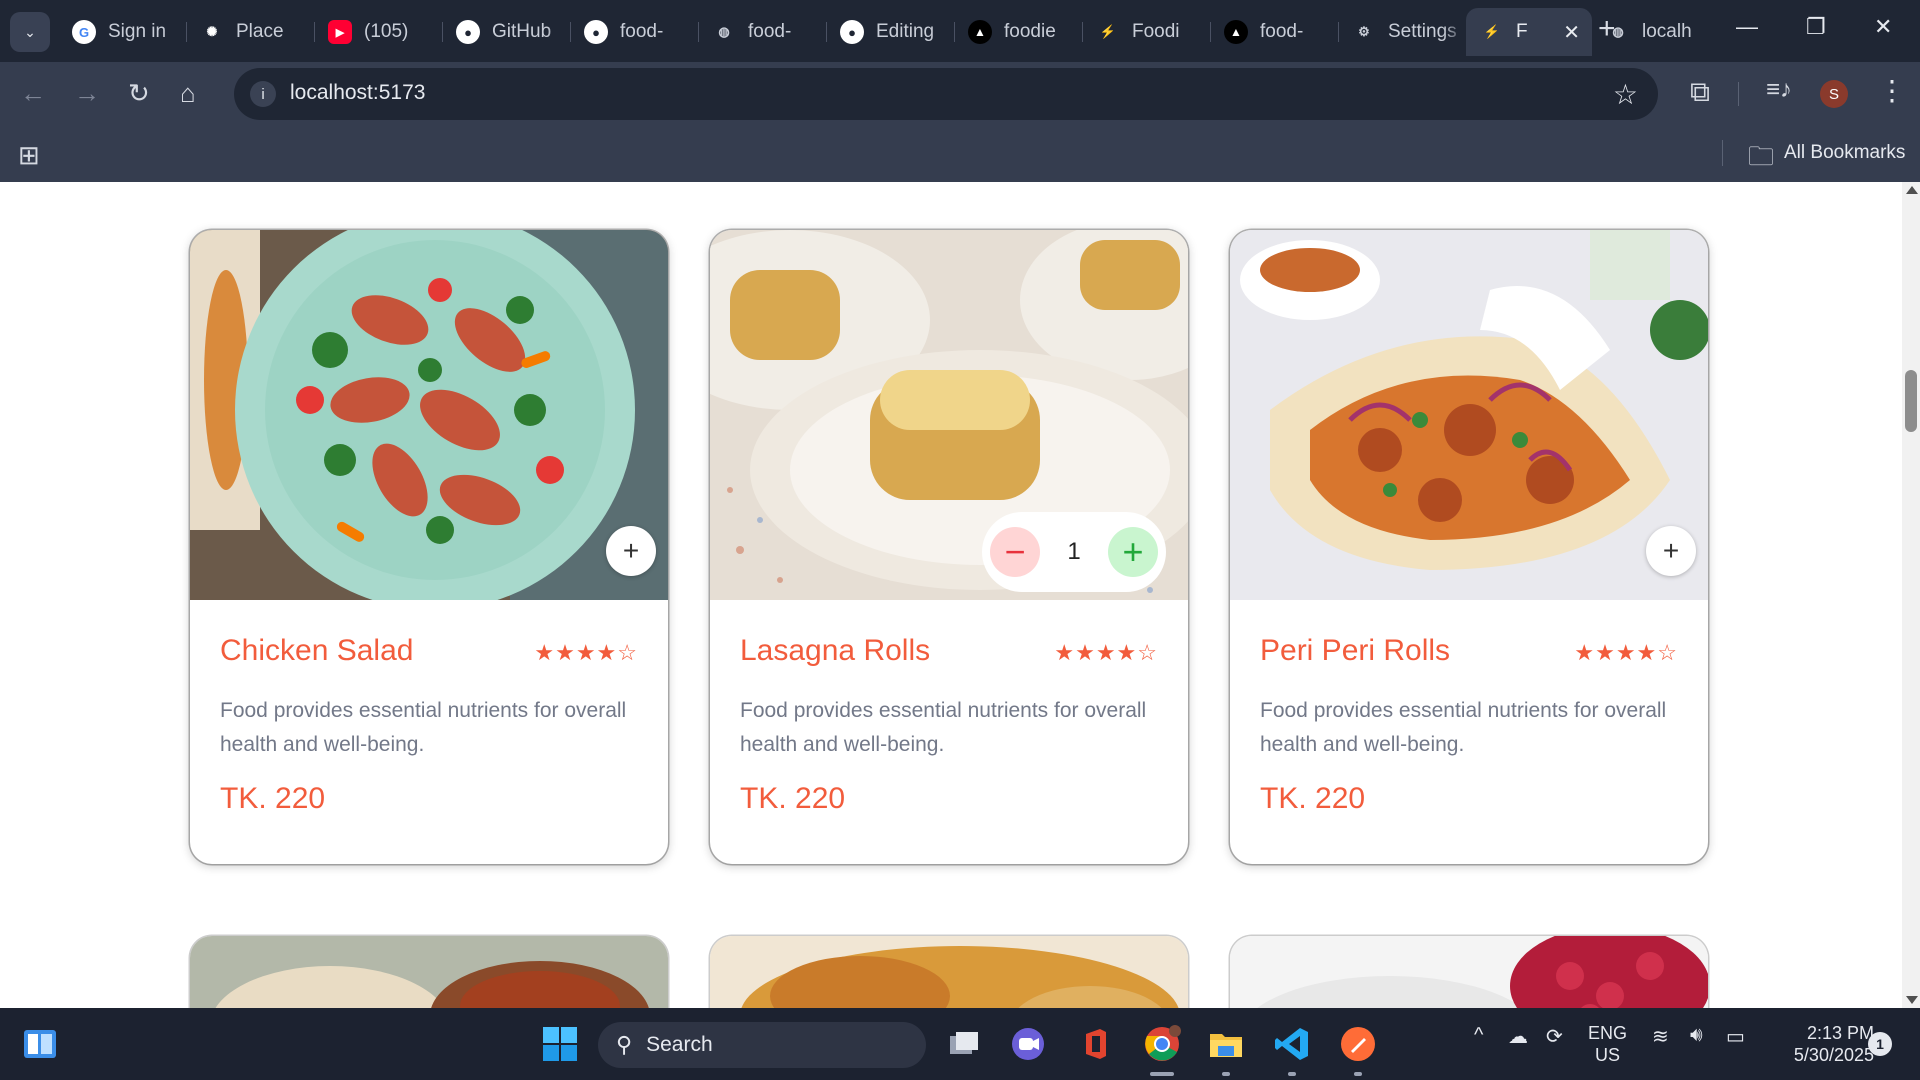  What do you see at coordinates (30, 32) in the screenshot?
I see `tab-search-button: ⌄` at bounding box center [30, 32].